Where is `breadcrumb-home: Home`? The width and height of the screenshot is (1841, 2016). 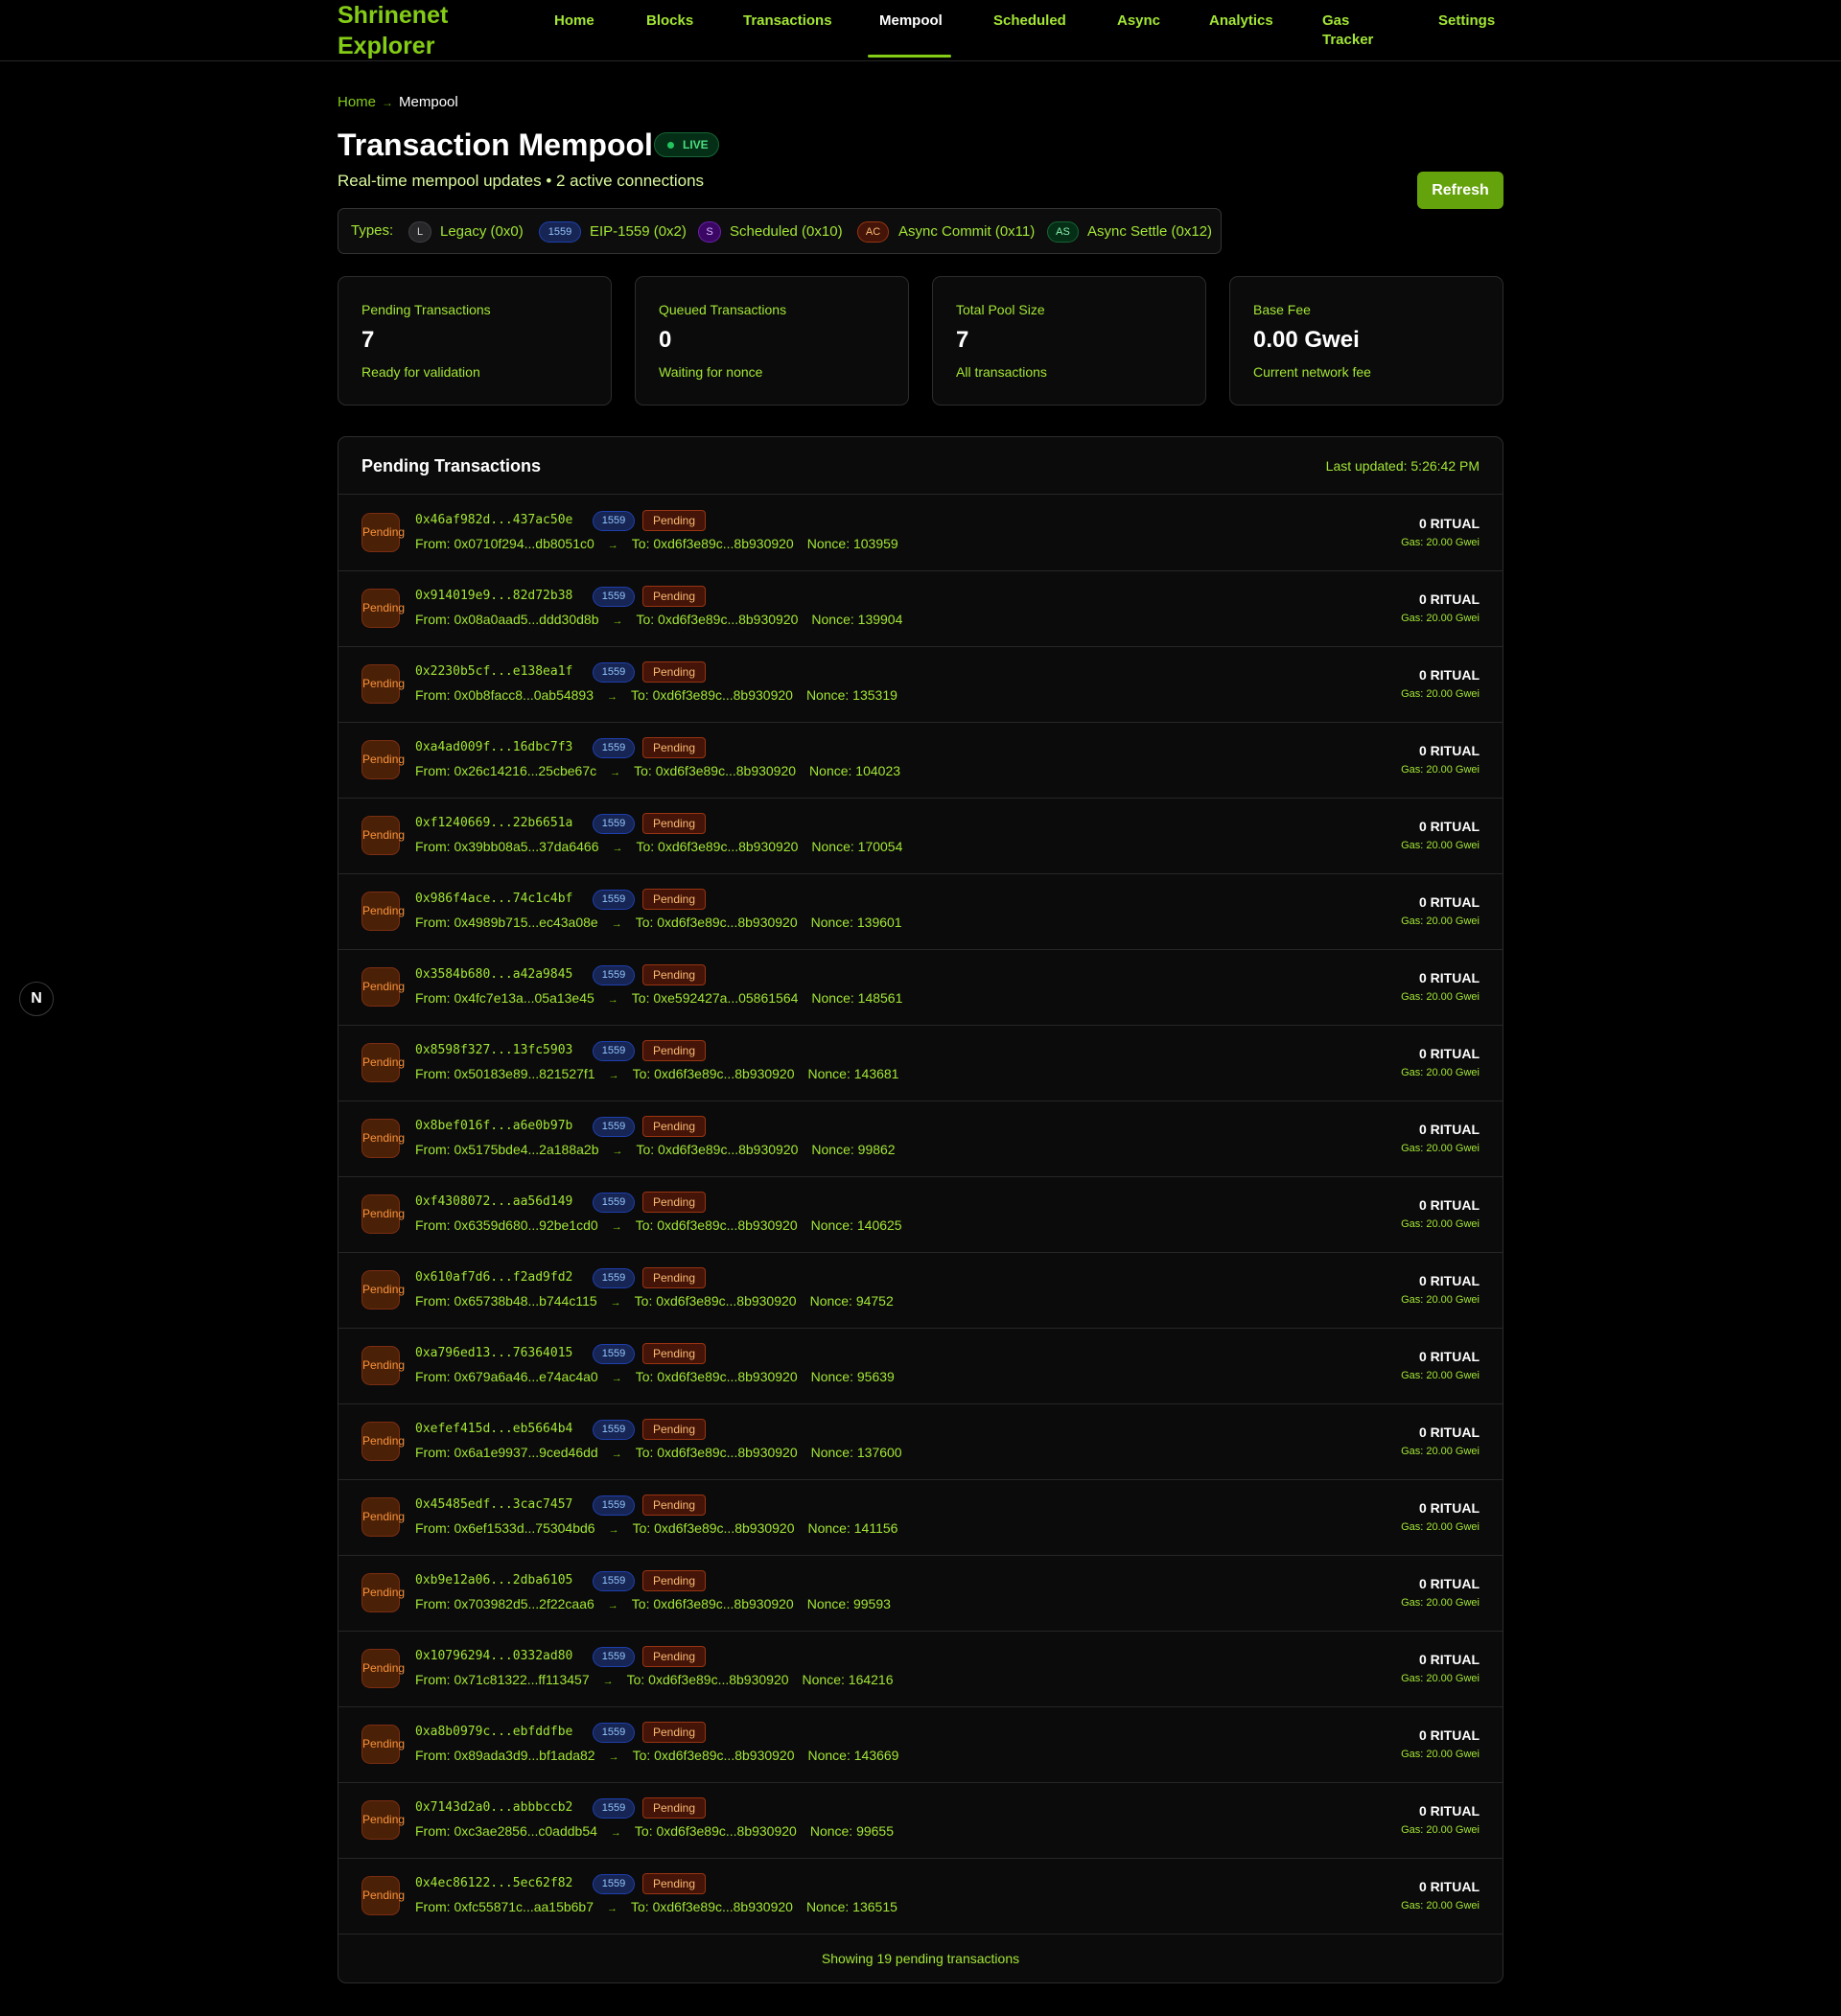
breadcrumb-home: Home is located at coordinates (357, 102).